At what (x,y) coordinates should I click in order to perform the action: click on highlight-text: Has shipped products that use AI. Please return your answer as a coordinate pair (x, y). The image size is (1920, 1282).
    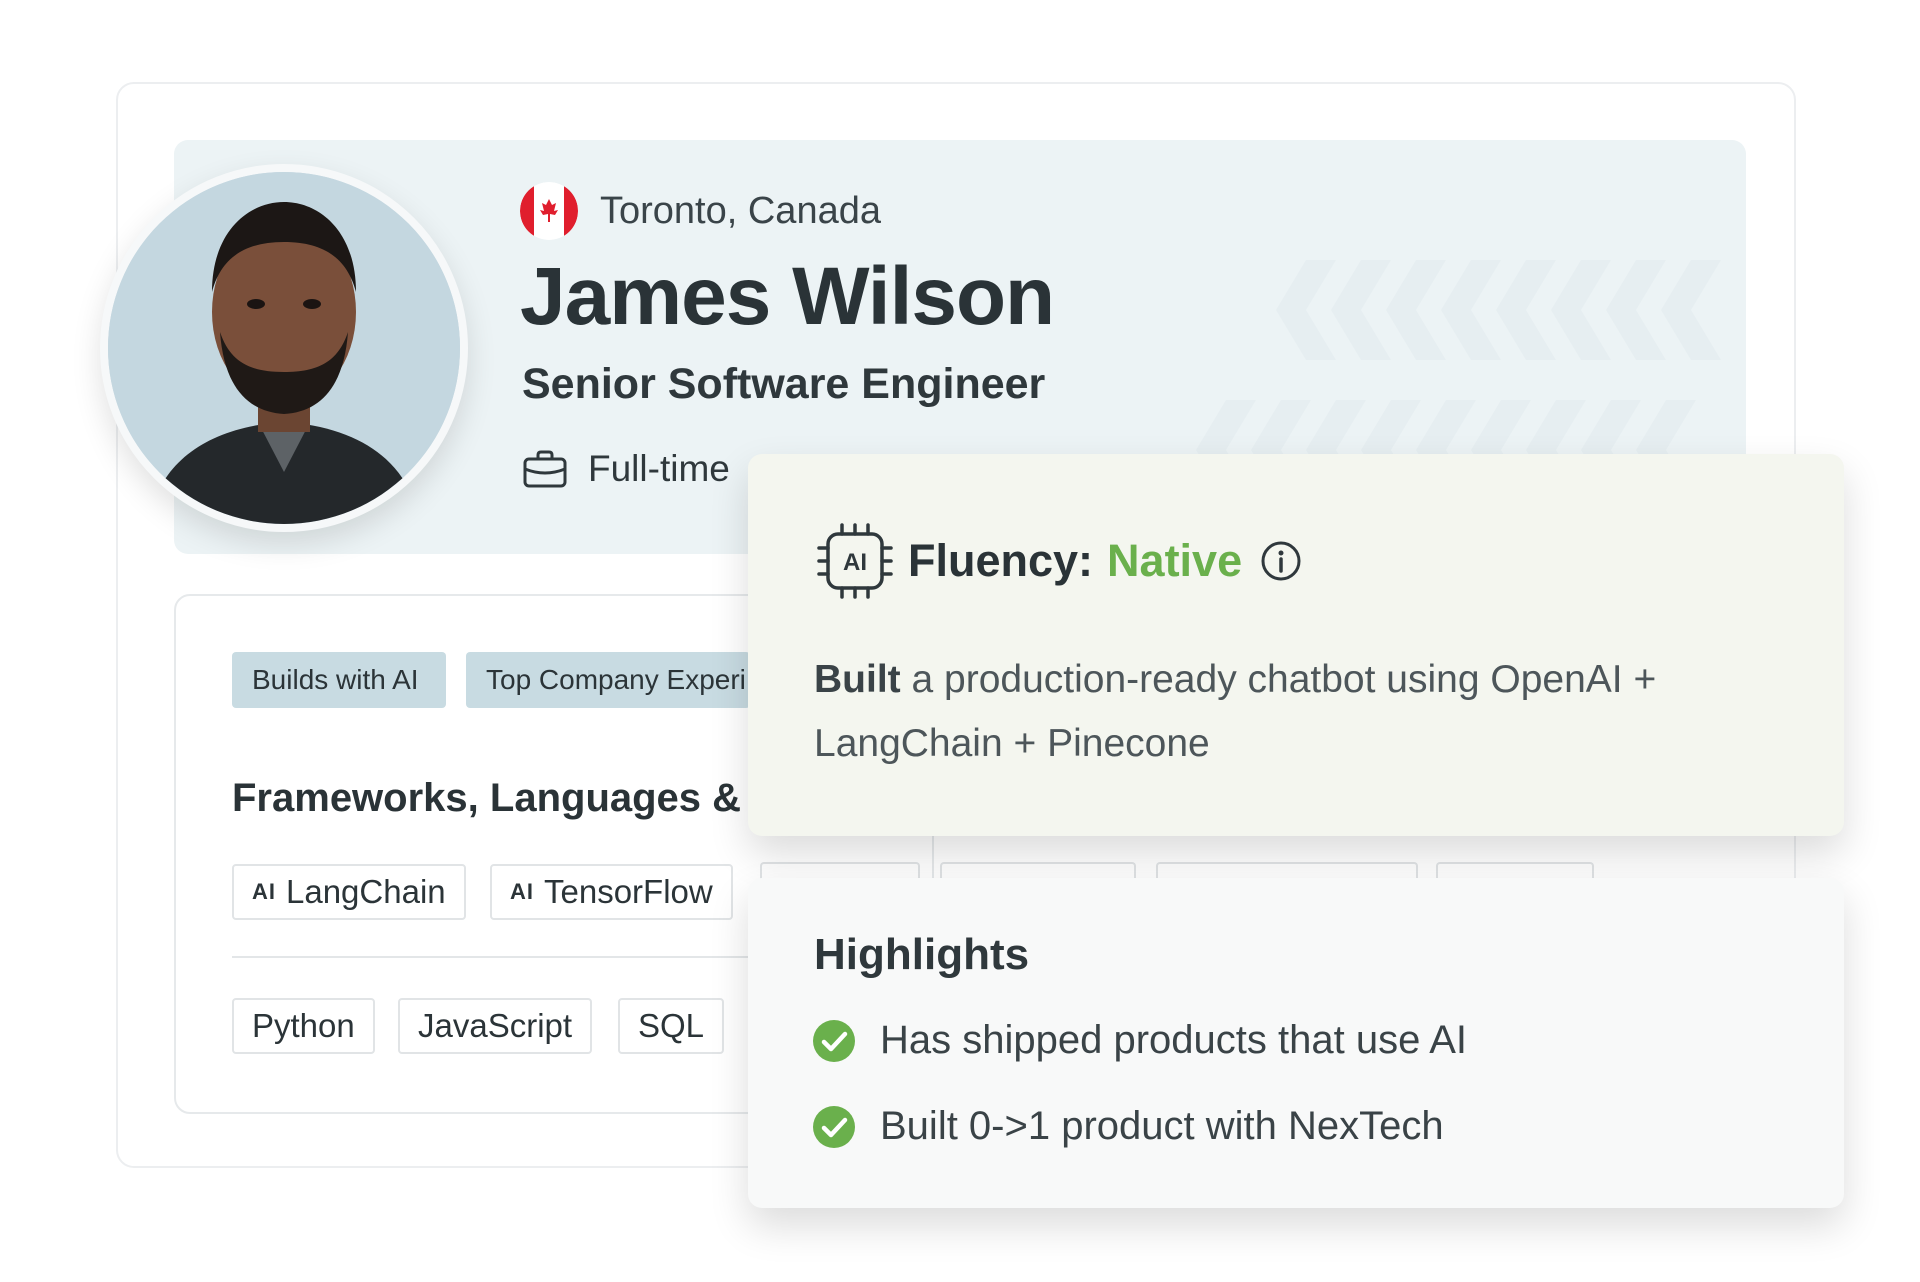
    Looking at the image, I should click on (1174, 1040).